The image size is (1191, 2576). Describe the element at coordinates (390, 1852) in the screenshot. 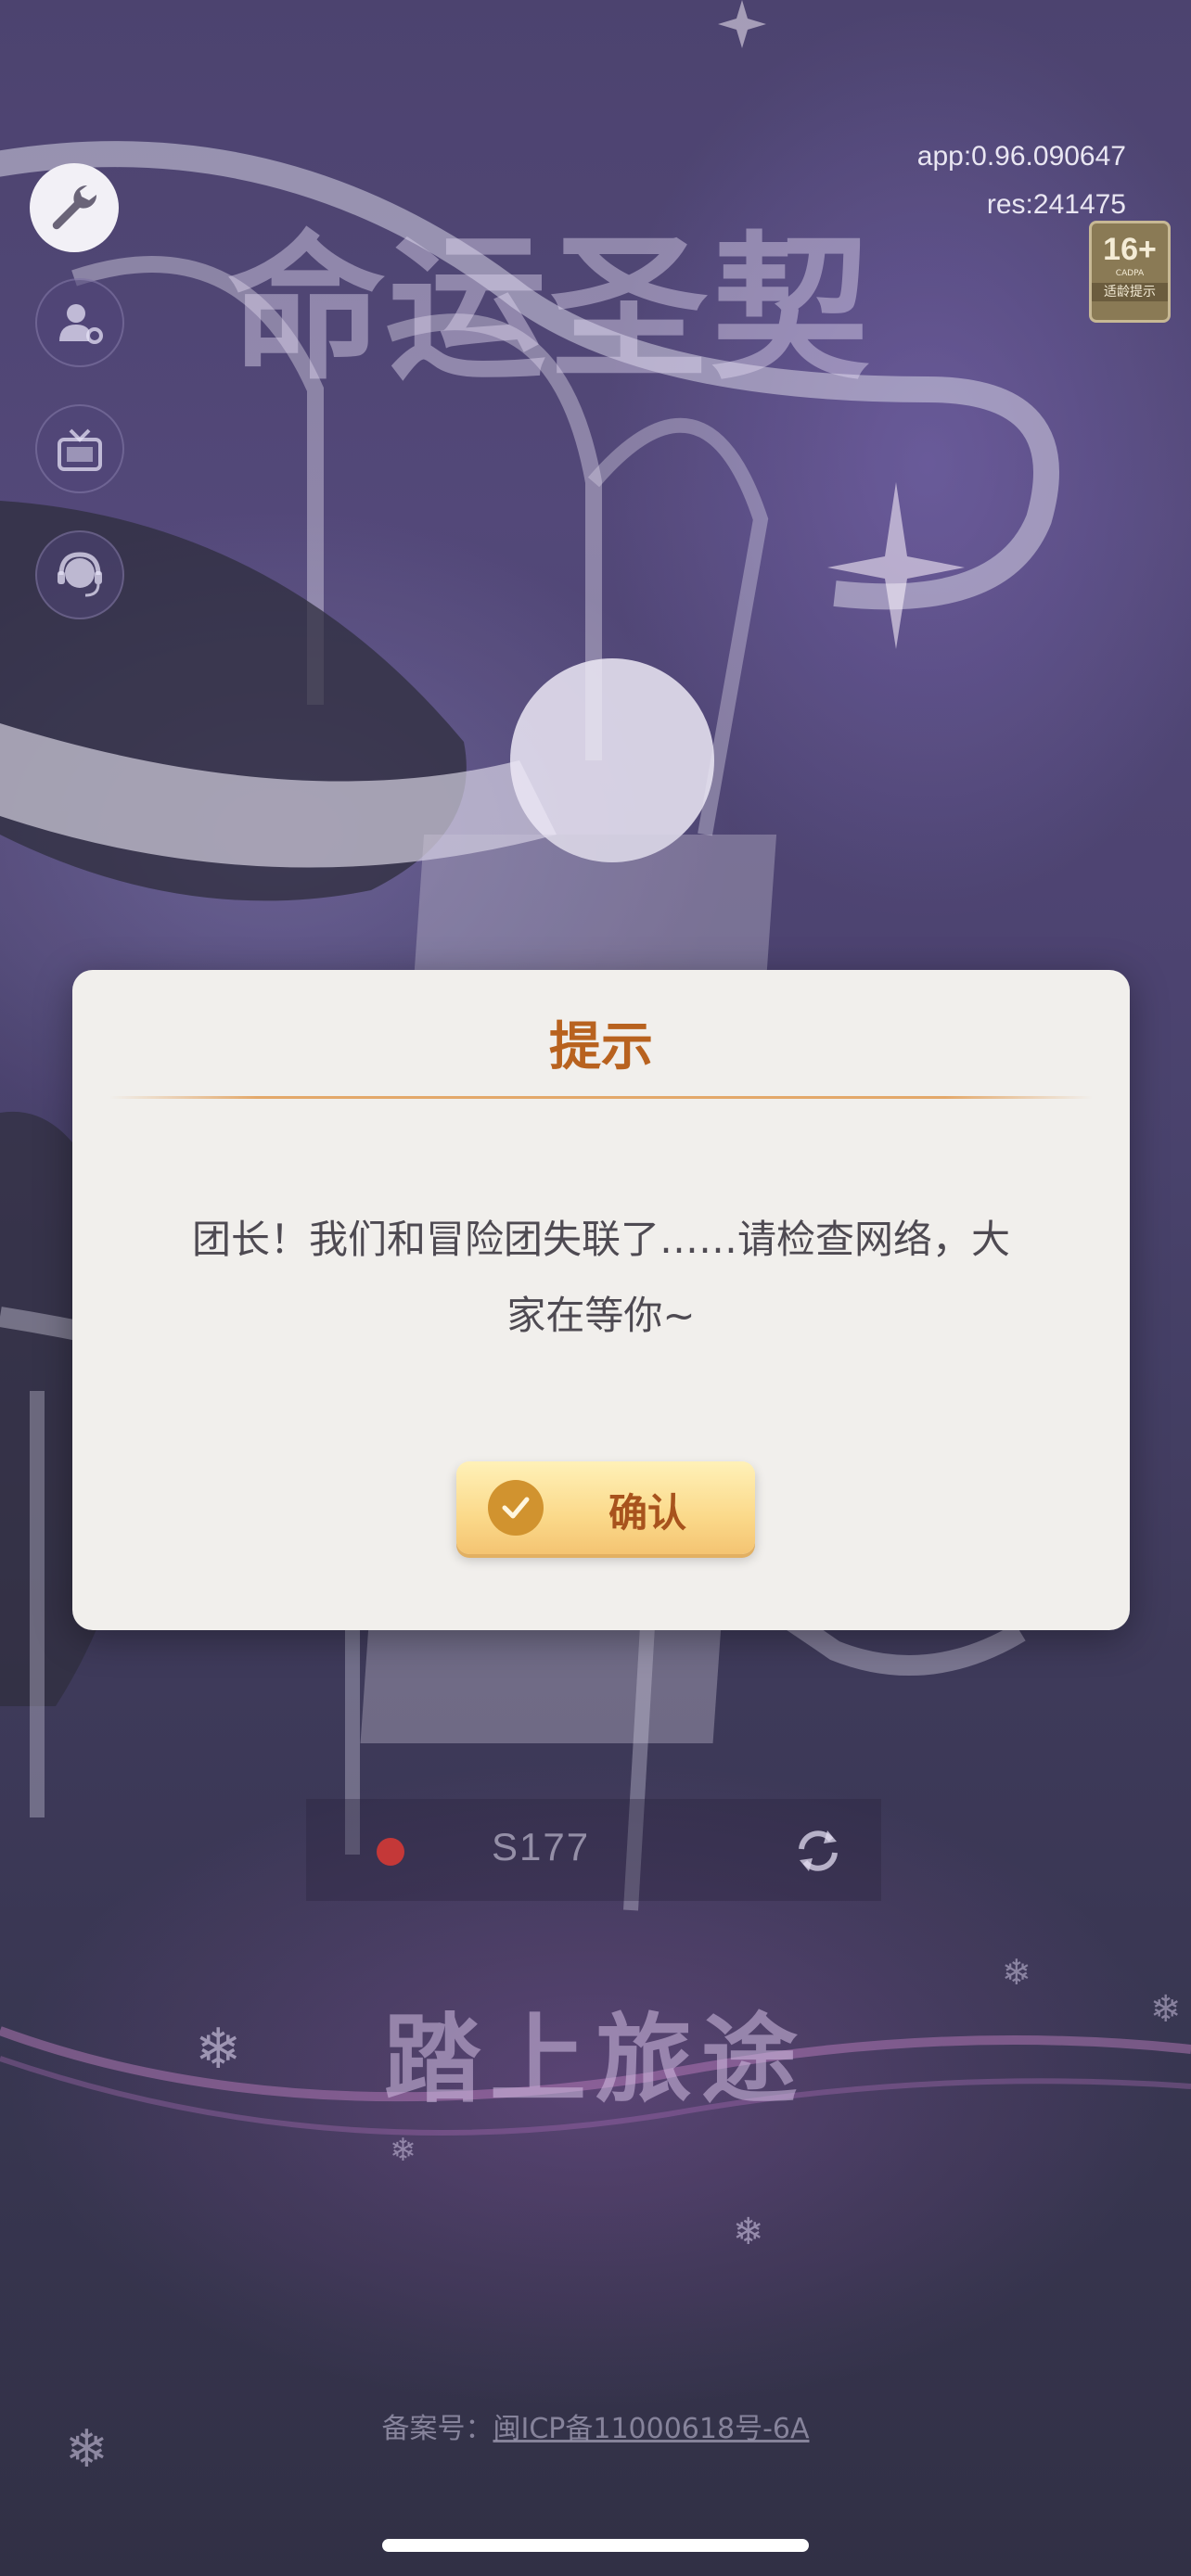

I see `server-status-dot` at that location.